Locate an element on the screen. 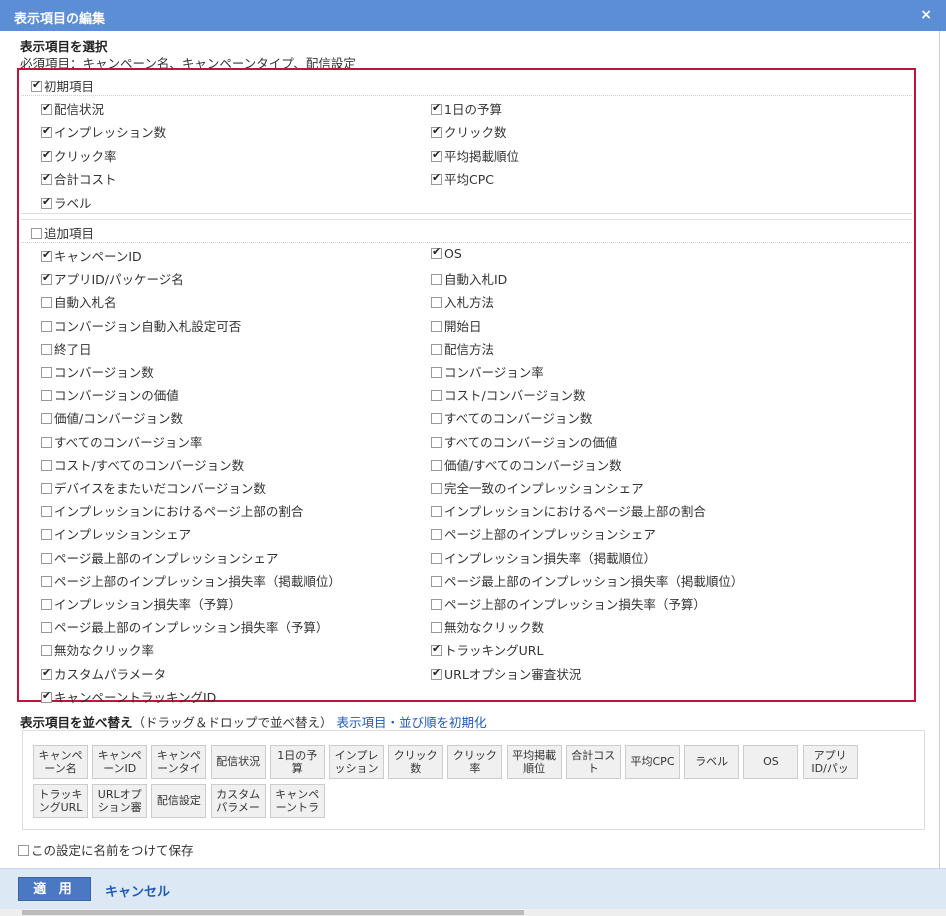 Image resolution: width=946 pixels, height=916 pixels. scrollbar-thumb is located at coordinates (273, 912).